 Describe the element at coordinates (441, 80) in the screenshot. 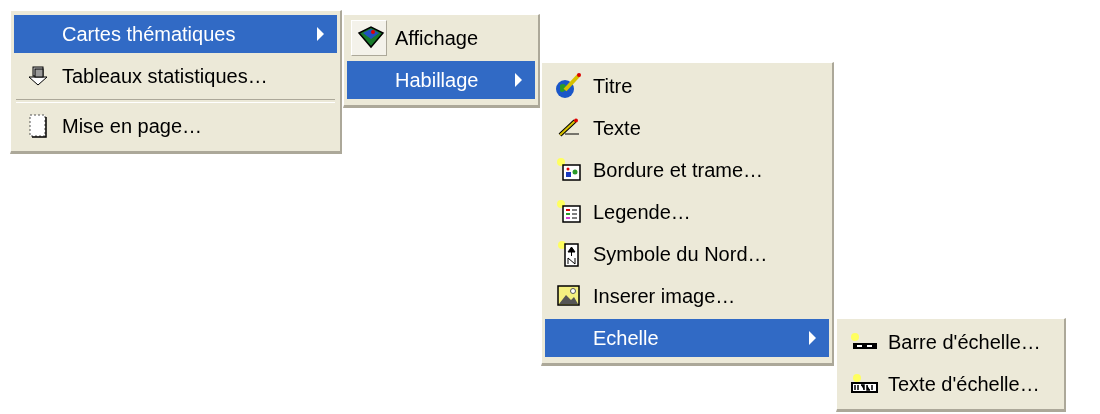

I see `menu-item: Habillage` at that location.